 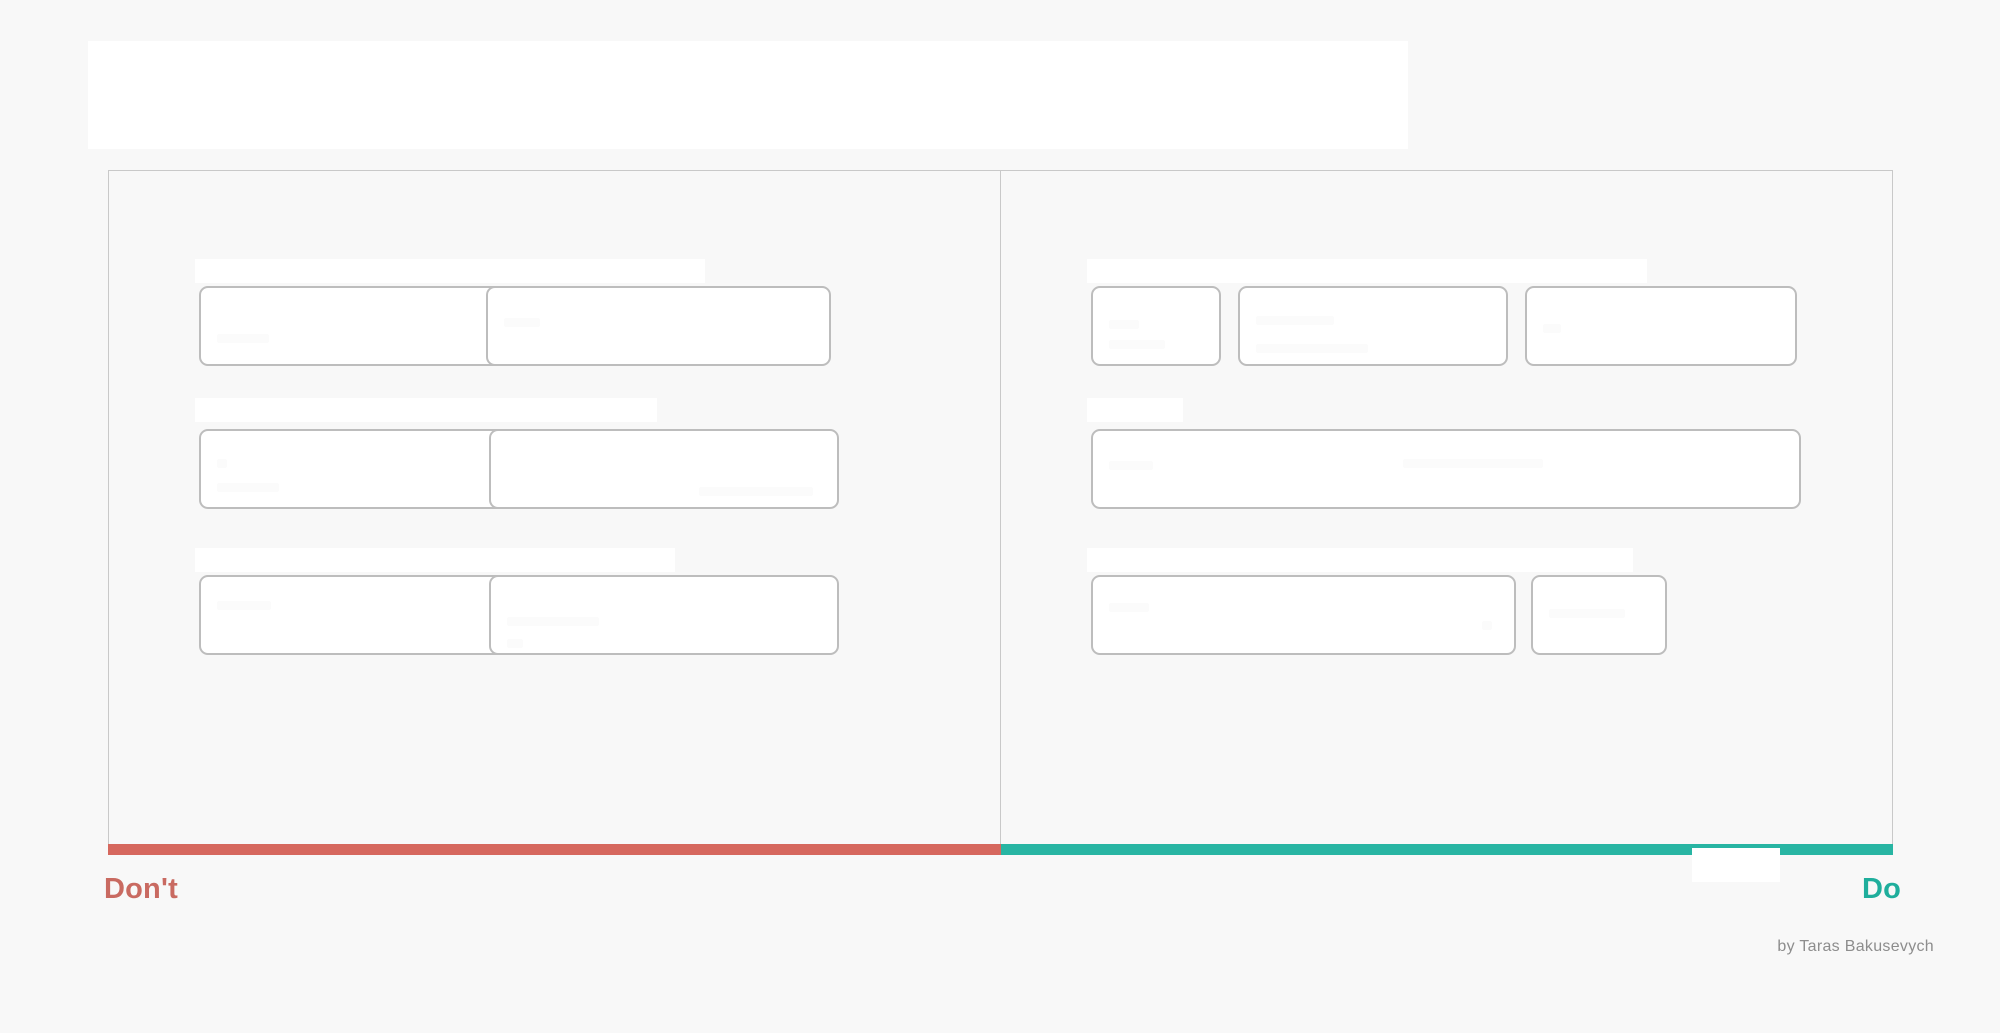 What do you see at coordinates (1855, 946) in the screenshot?
I see `author-credit: by Taras Bakusevych` at bounding box center [1855, 946].